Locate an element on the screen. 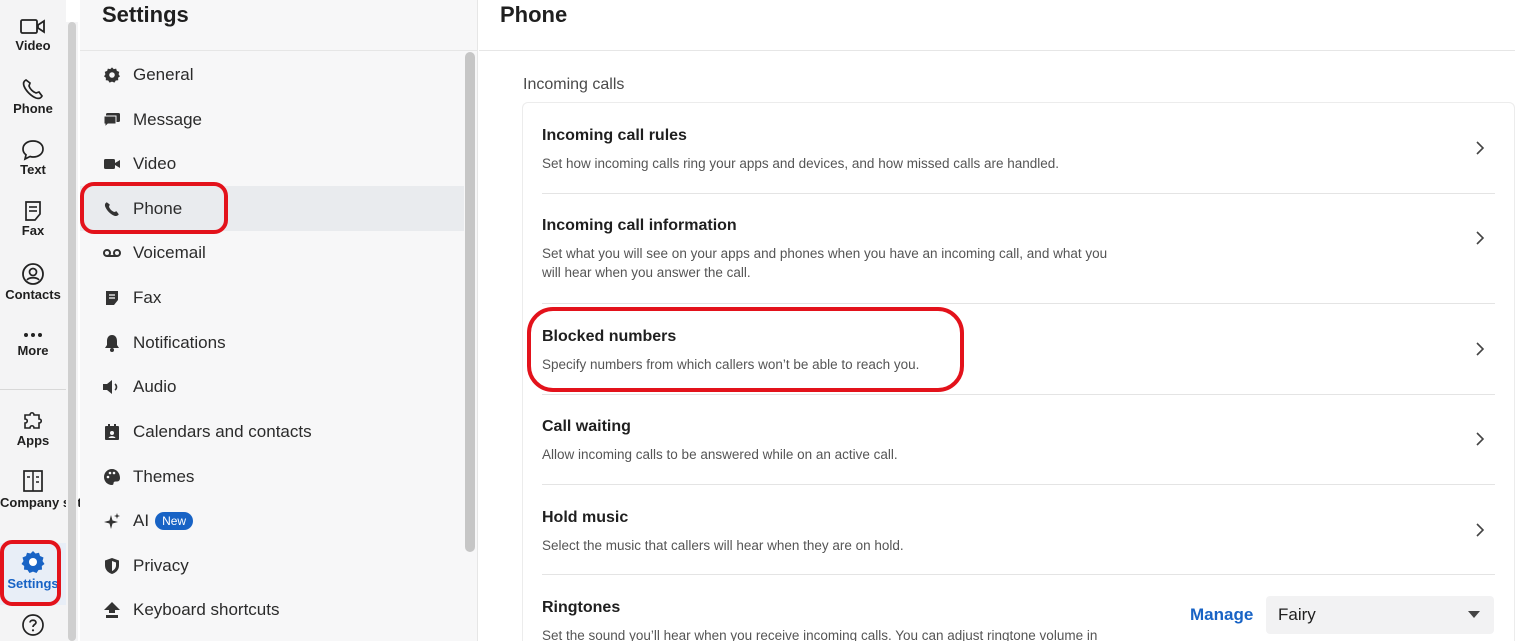  rail-item-text: Text is located at coordinates (33, 158).